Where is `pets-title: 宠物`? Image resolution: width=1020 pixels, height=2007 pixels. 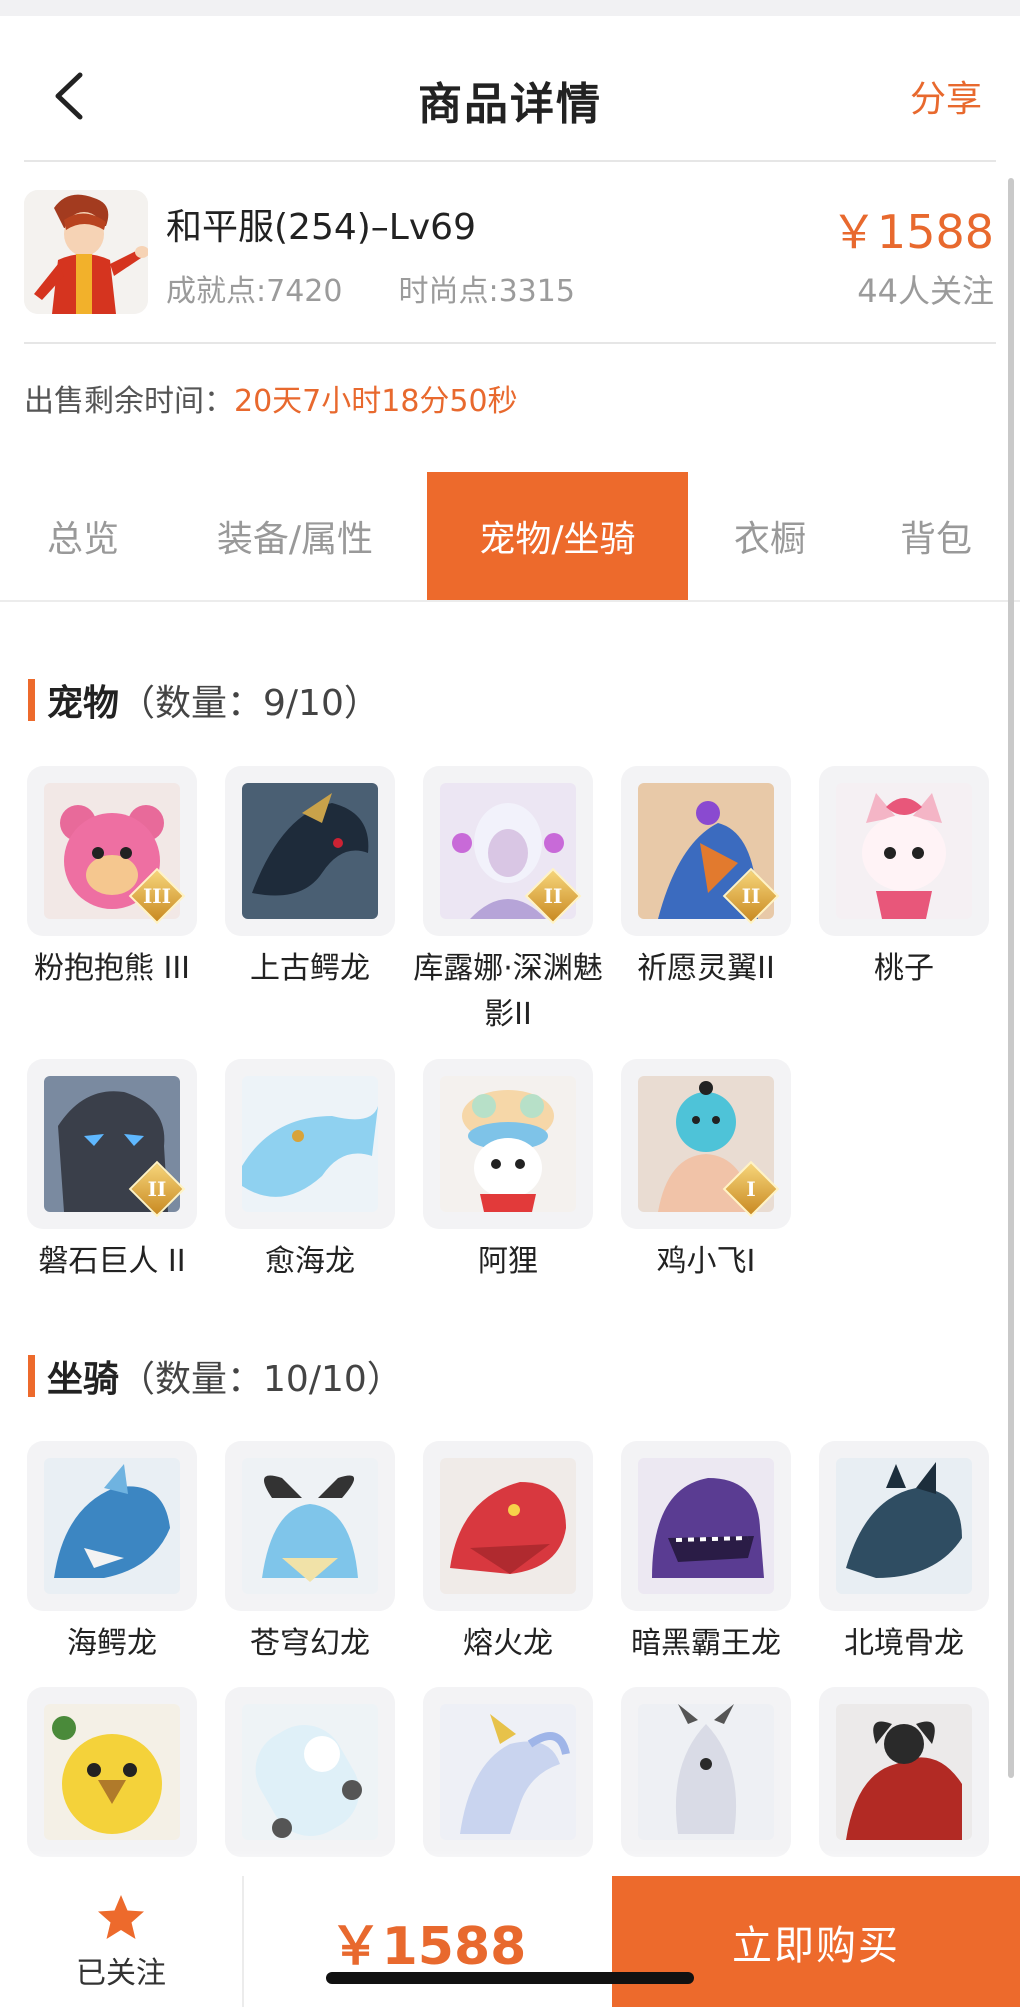
pets-title: 宠物 is located at coordinates (83, 703).